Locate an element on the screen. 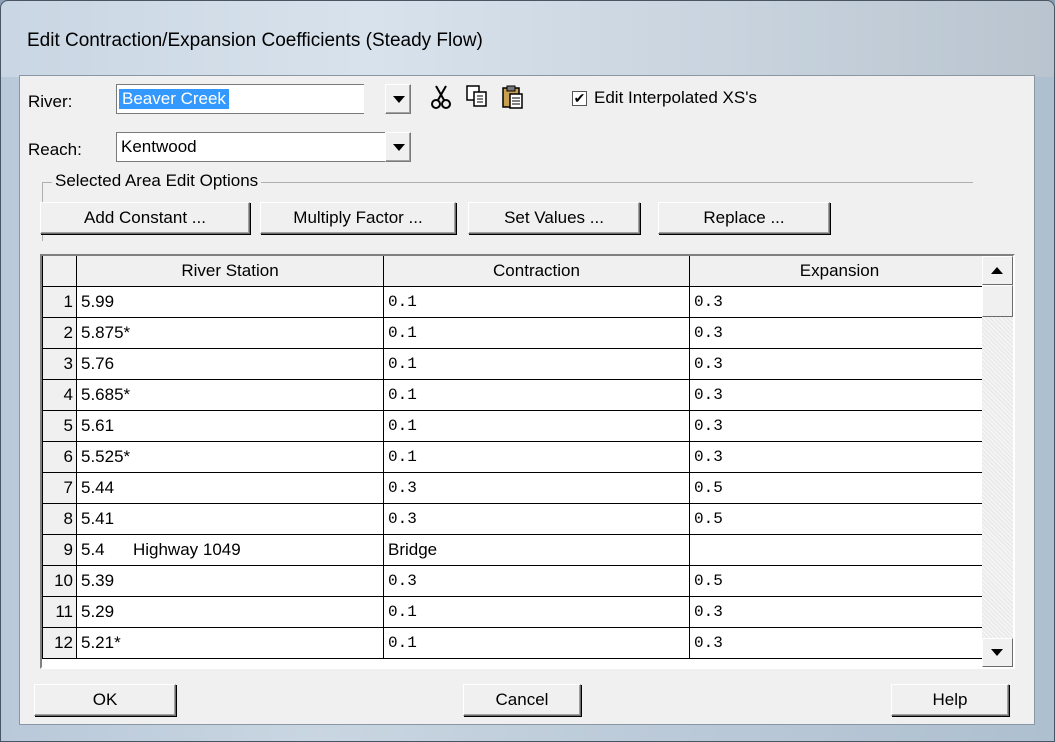  row-number: 2 is located at coordinates (59, 333).